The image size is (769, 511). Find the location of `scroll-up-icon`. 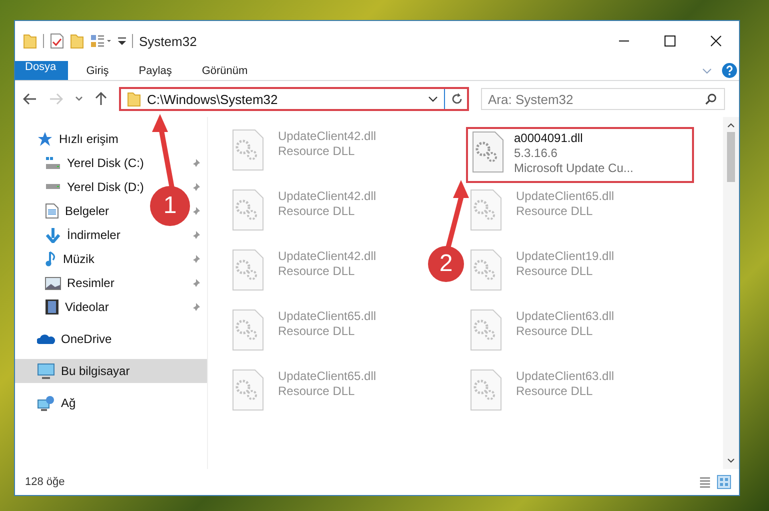

scroll-up-icon is located at coordinates (731, 125).